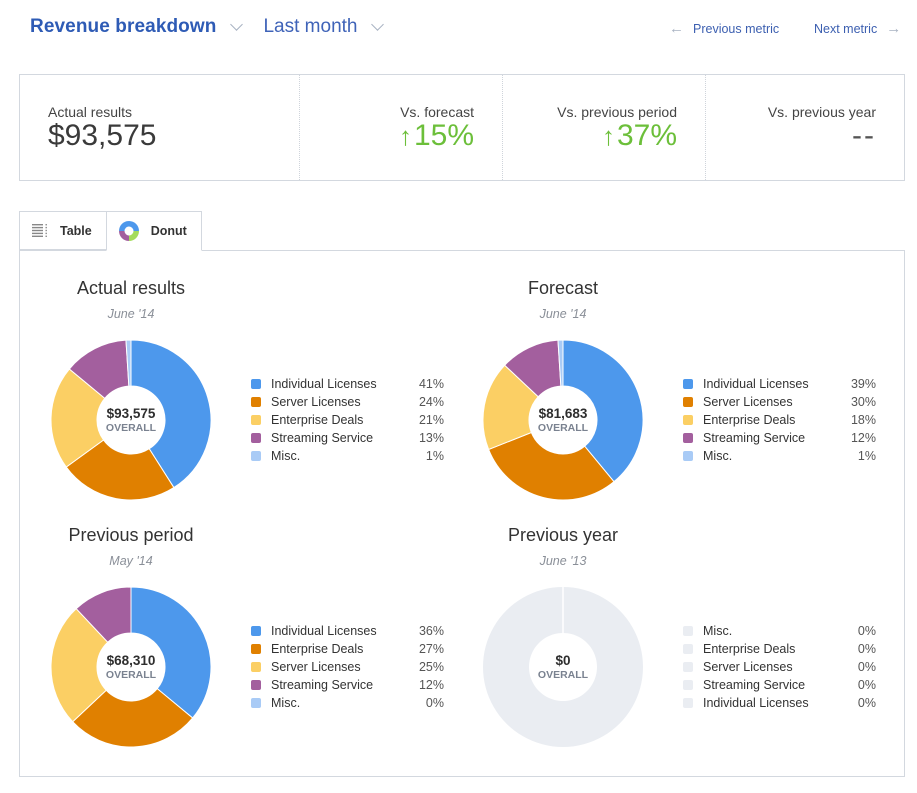  Describe the element at coordinates (131, 561) in the screenshot. I see `chart-subtitle: May '14` at that location.